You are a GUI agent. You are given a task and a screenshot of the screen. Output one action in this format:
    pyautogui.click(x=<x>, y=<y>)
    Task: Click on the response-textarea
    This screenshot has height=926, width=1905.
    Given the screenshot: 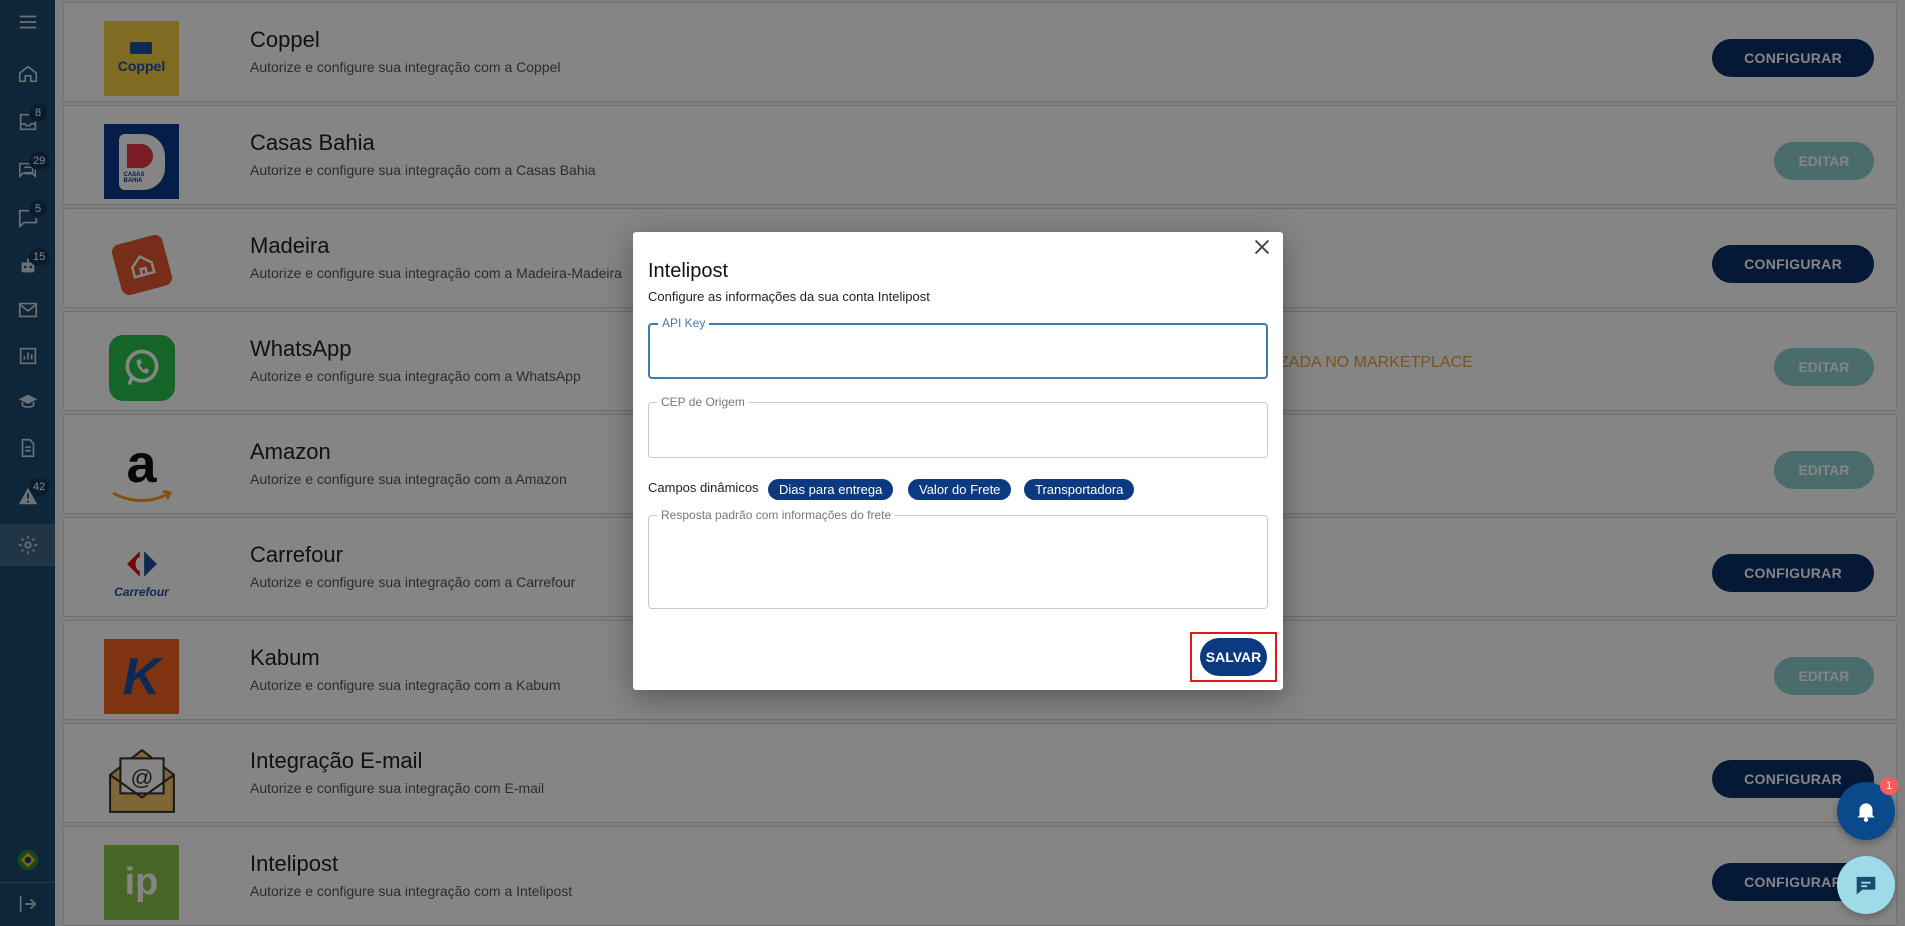 What is the action you would take?
    pyautogui.click(x=958, y=562)
    